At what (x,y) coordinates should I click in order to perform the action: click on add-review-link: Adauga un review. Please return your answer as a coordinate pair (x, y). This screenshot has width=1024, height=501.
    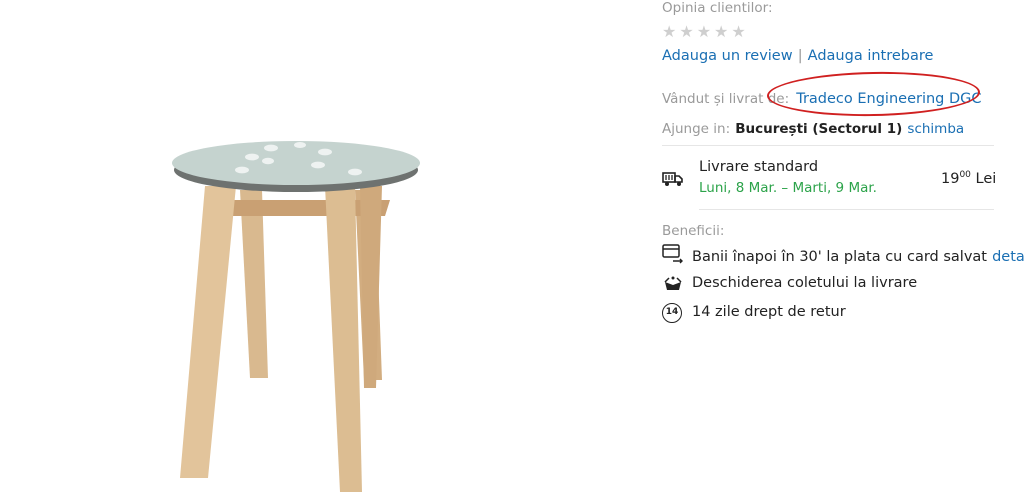
    Looking at the image, I should click on (727, 56).